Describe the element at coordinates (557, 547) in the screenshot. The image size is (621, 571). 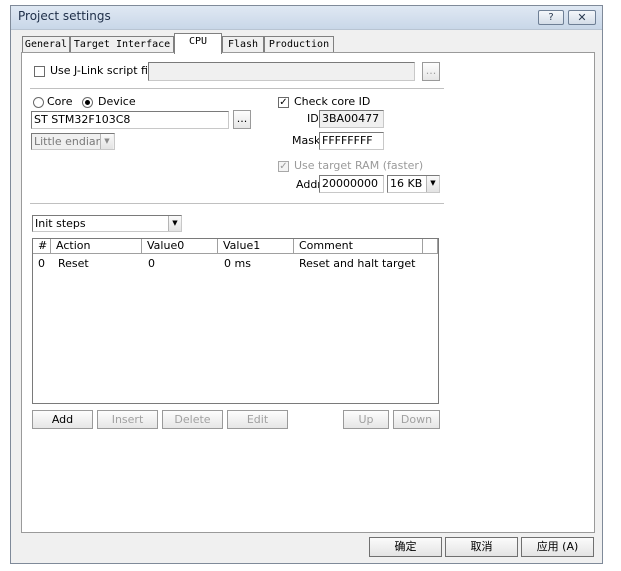
I see `apply-button: 应用 (A)` at that location.